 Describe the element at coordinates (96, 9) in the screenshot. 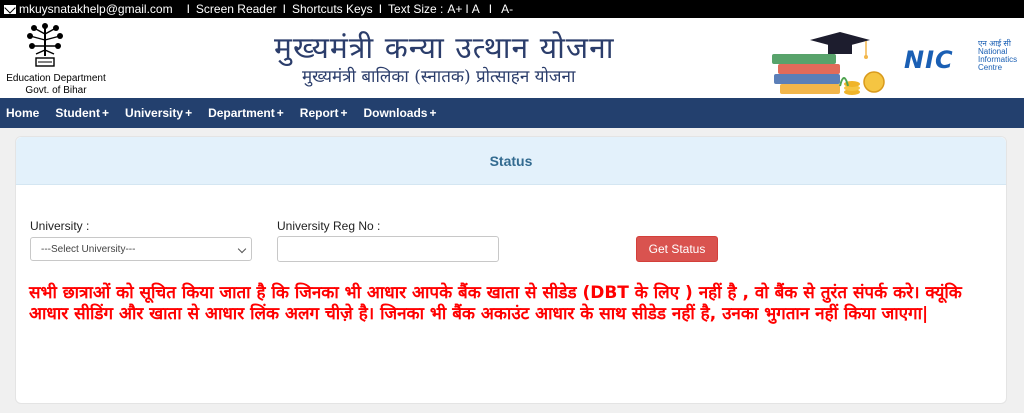

I see `help-email: mkuysnatakhelp@gmail.com` at that location.